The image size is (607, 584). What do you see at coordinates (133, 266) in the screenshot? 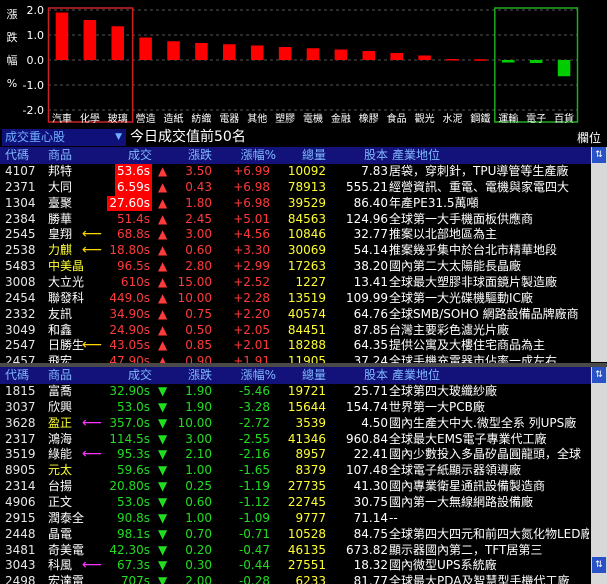
I see `trade-price-value: 96.5s` at bounding box center [133, 266].